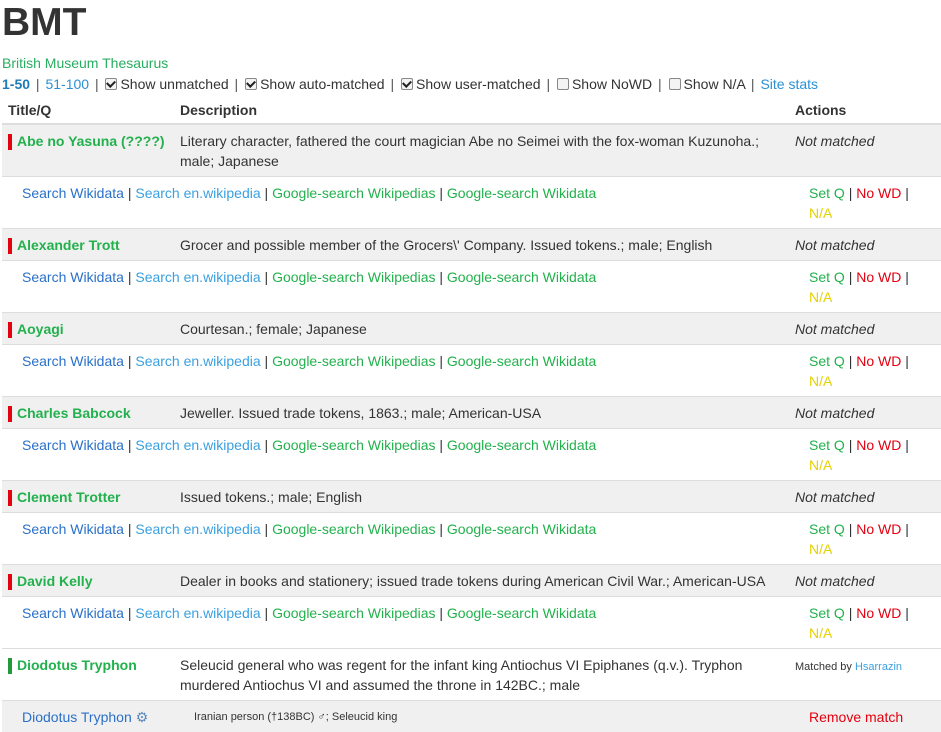  What do you see at coordinates (16, 84) in the screenshot?
I see `page-link-current: 1-50` at bounding box center [16, 84].